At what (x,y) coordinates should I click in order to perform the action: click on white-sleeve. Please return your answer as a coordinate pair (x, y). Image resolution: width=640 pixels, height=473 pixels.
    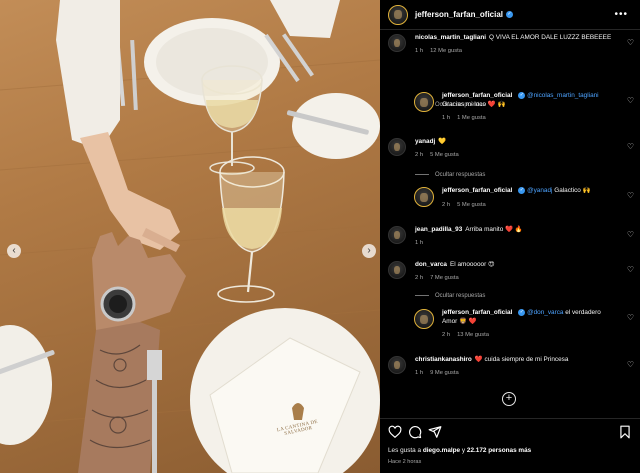
    Looking at the image, I should click on (88, 75).